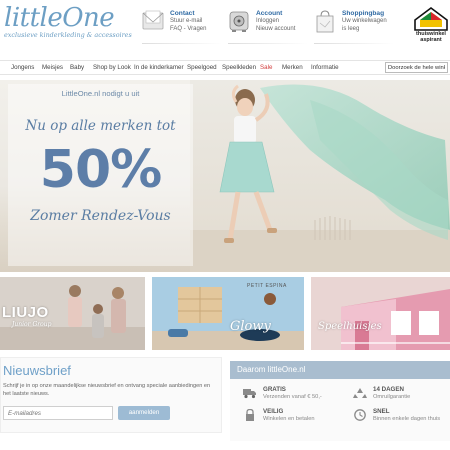 Image resolution: width=450 pixels, height=450 pixels. I want to click on nav-item-baby: Baby, so click(77, 67).